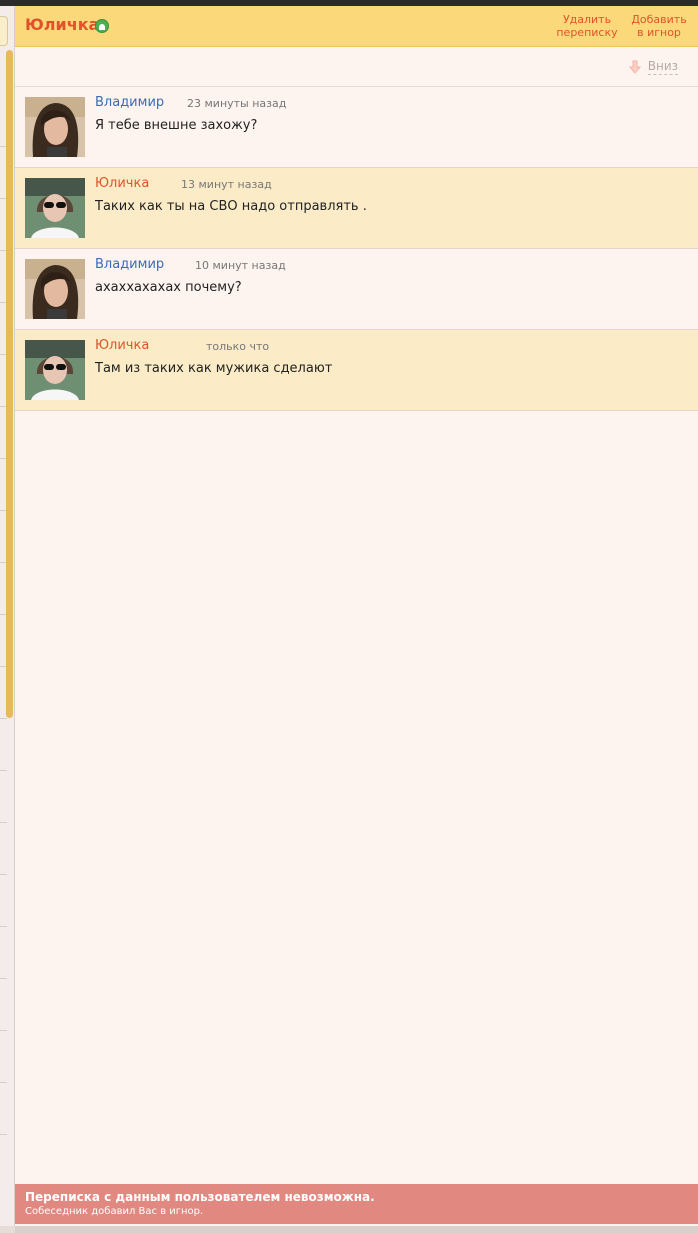  What do you see at coordinates (587, 26) in the screenshot?
I see `delete-conversation-button: Удалить переписку` at bounding box center [587, 26].